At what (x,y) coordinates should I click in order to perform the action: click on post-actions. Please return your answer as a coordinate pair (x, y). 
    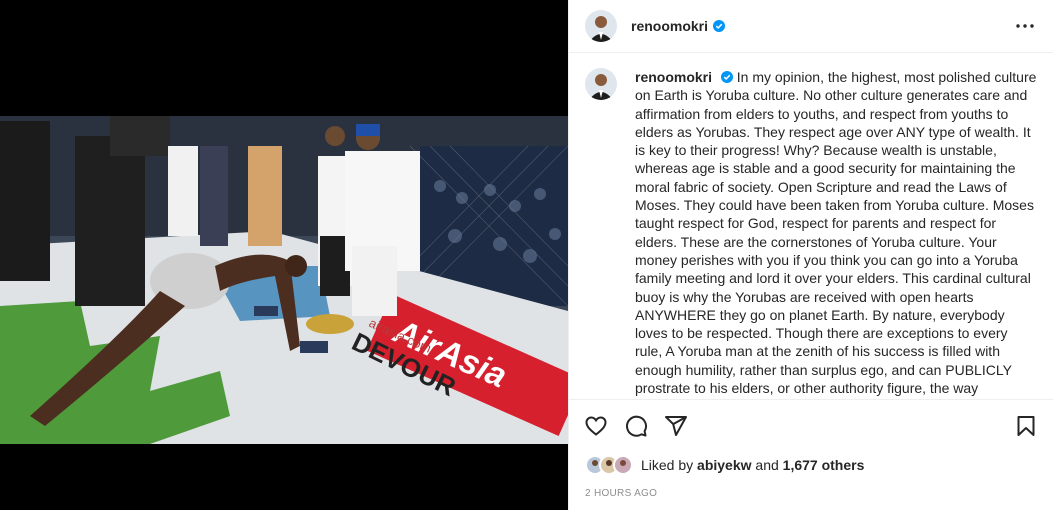
    Looking at the image, I should click on (811, 425).